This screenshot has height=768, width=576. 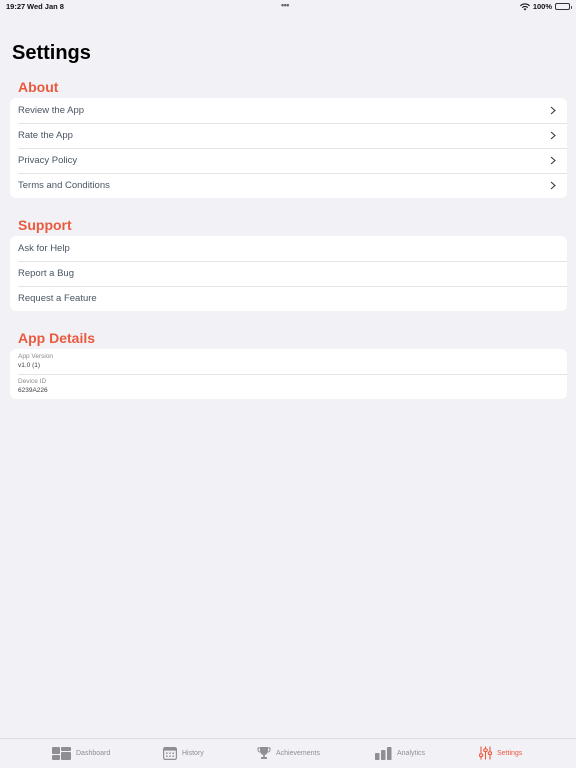 I want to click on detail-label: App Version, so click(x=36, y=356).